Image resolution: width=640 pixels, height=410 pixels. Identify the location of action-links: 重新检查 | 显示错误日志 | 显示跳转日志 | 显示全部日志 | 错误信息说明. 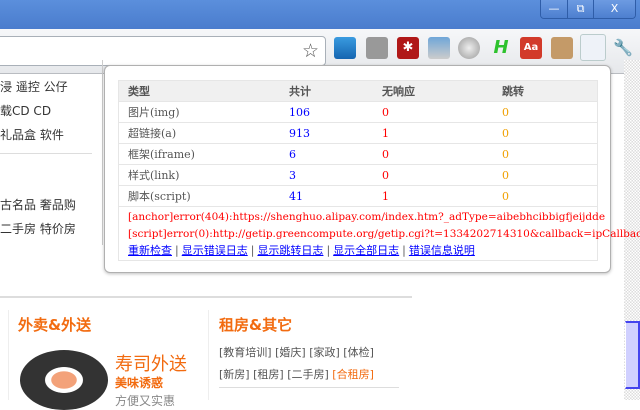
(358, 251).